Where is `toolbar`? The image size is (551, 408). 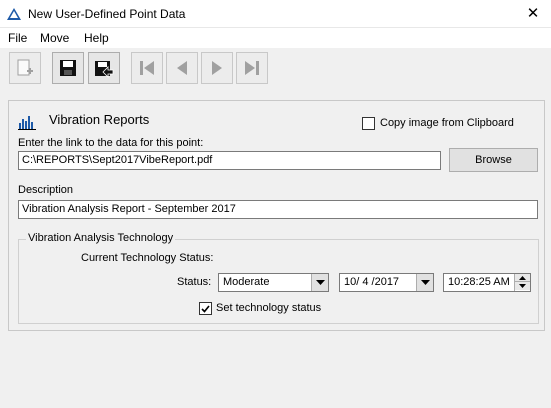
toolbar is located at coordinates (275, 69).